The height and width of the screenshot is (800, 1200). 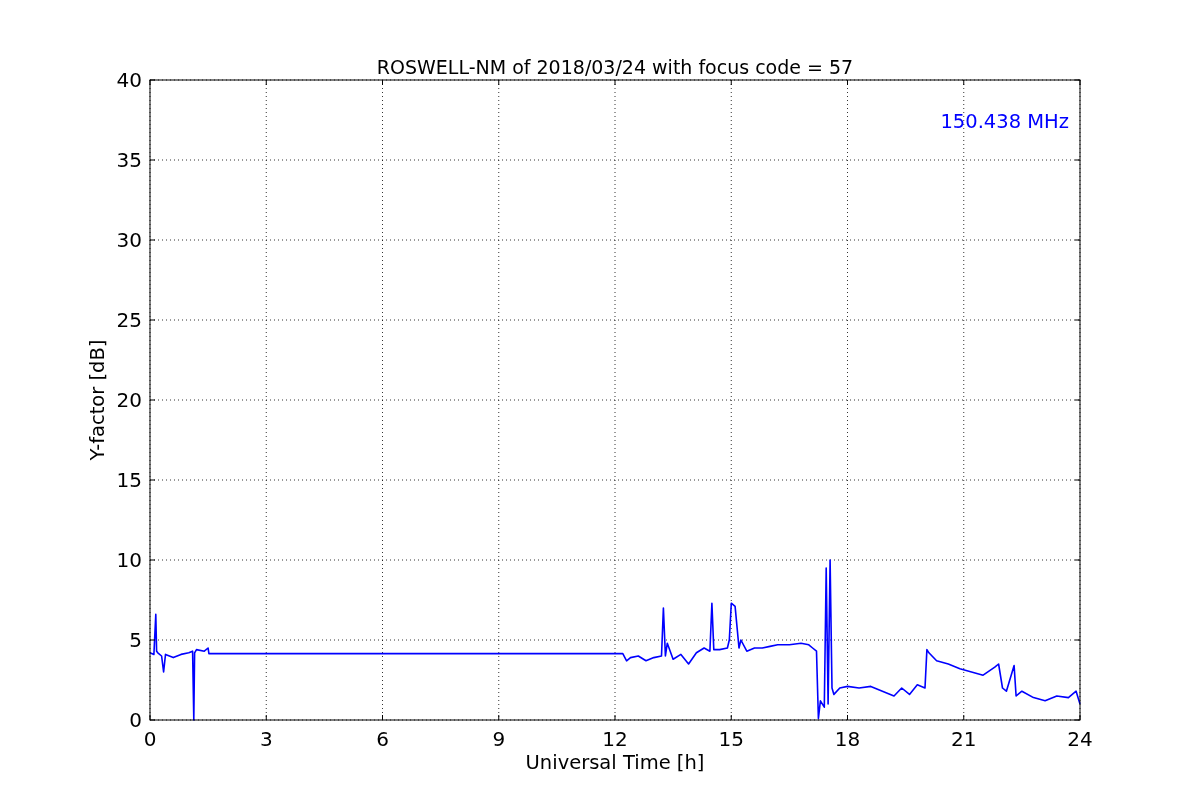 What do you see at coordinates (847, 739) in the screenshot?
I see `tick-label: 18` at bounding box center [847, 739].